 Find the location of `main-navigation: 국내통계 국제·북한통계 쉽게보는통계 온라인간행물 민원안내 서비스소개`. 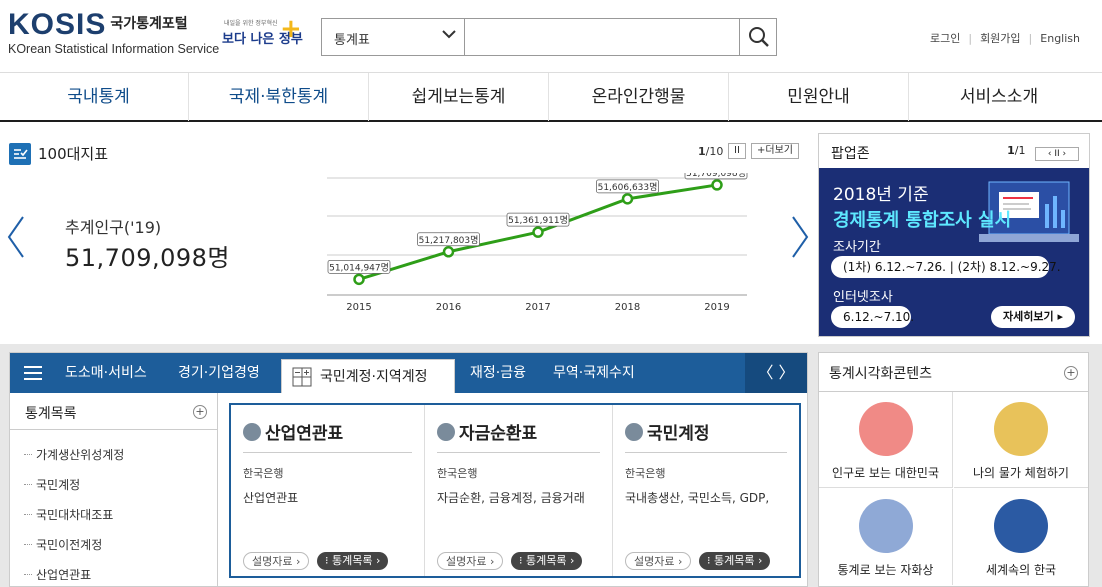

main-navigation: 국내통계 국제·북한통계 쉽게보는통계 온라인간행물 민원안내 서비스소개 is located at coordinates (551, 97).